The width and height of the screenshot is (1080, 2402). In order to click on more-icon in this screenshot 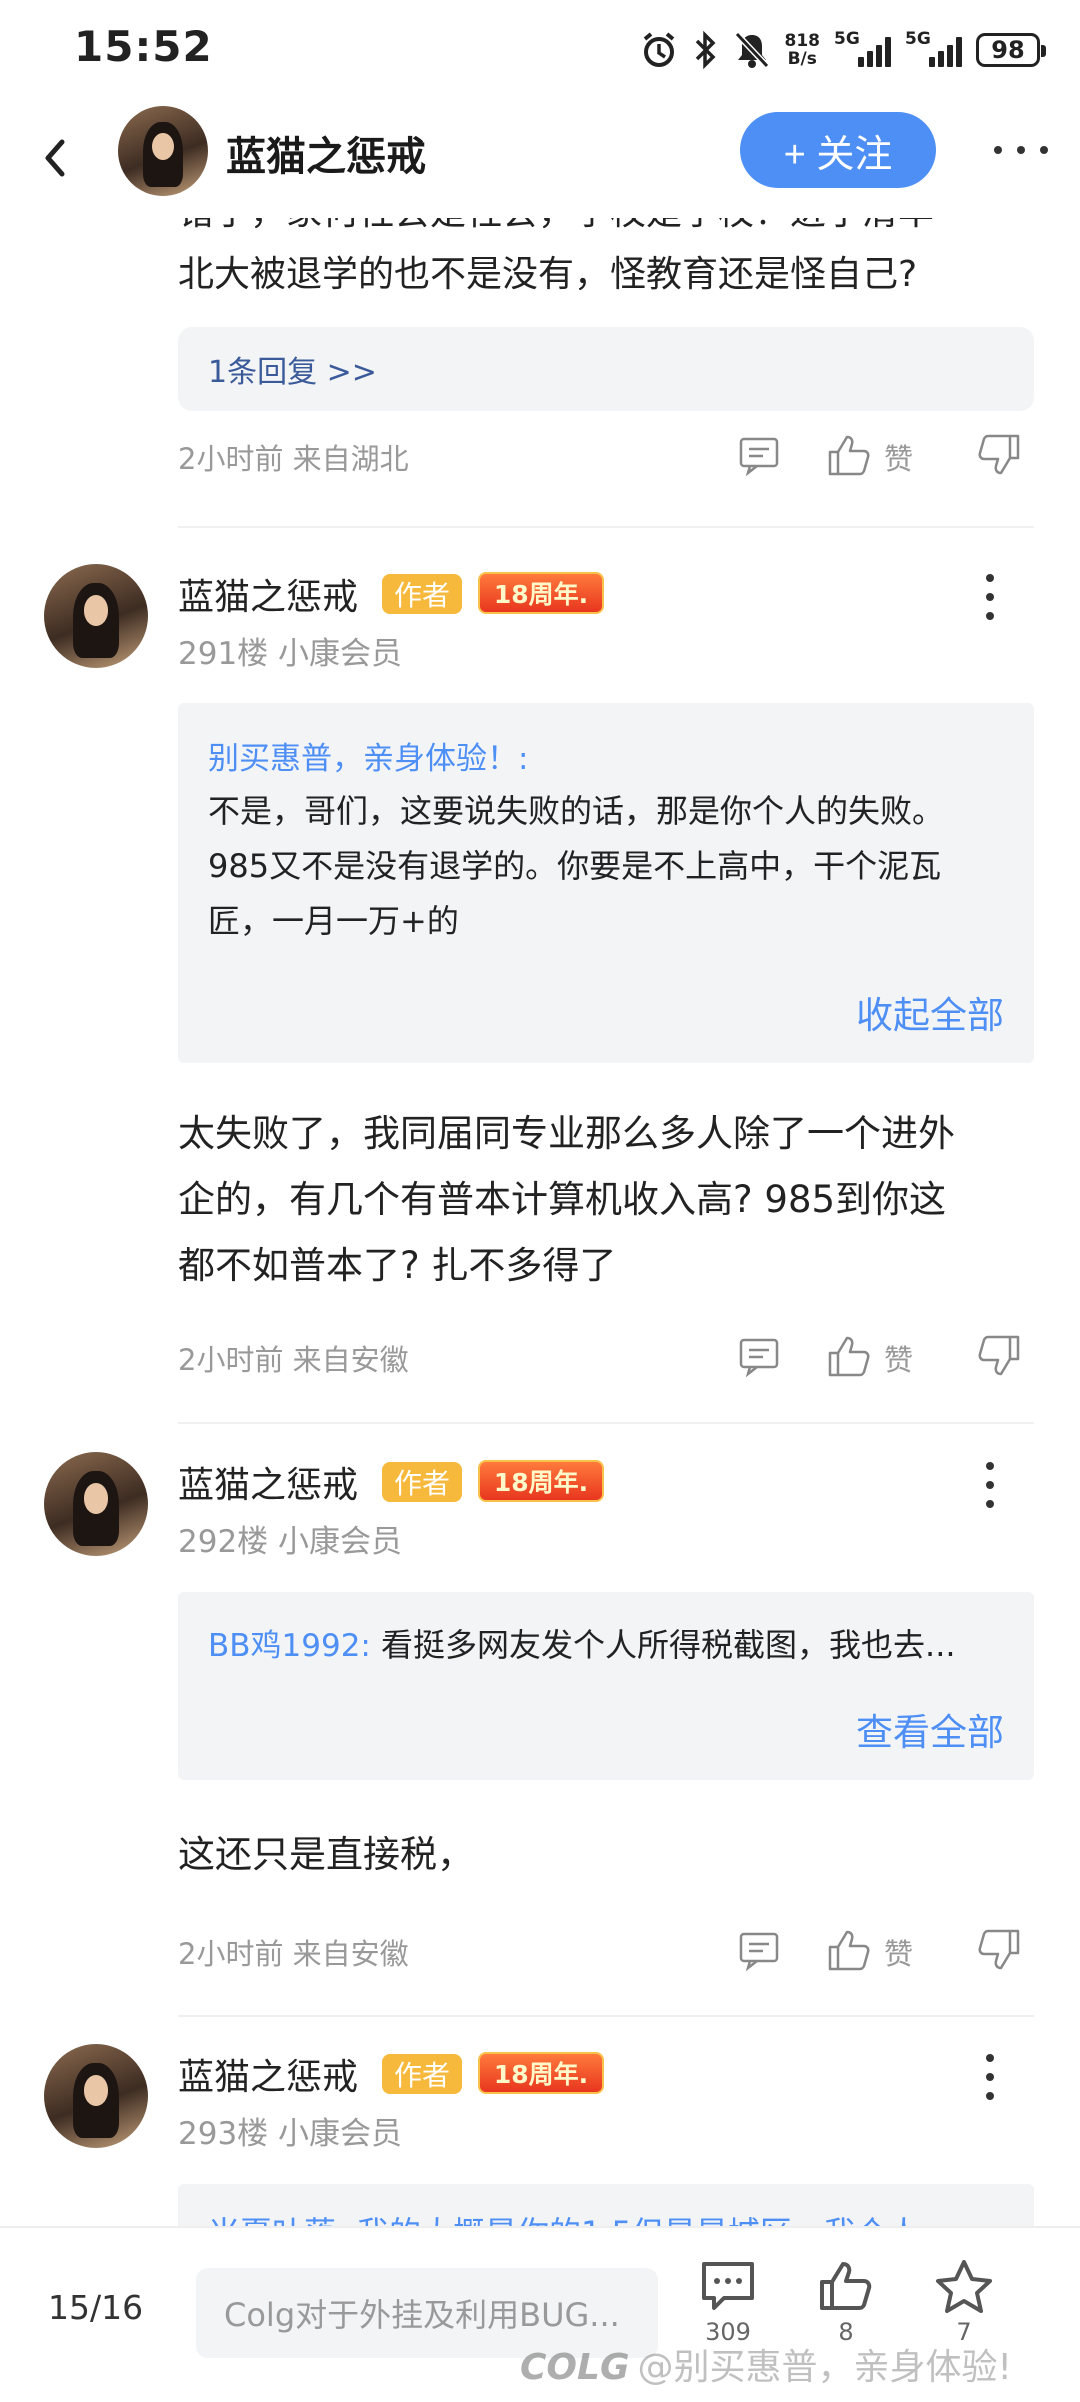, I will do `click(1021, 150)`.